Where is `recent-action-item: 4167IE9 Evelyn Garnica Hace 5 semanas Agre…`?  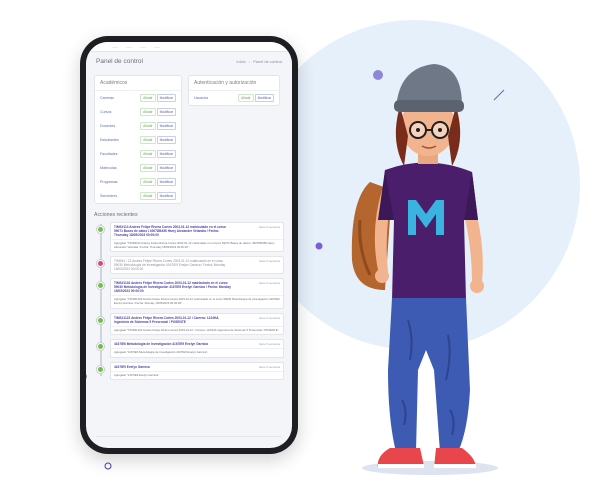 recent-action-item: 4167IE9 Evelyn Garnica Hace 5 semanas Agre… is located at coordinates (190, 371).